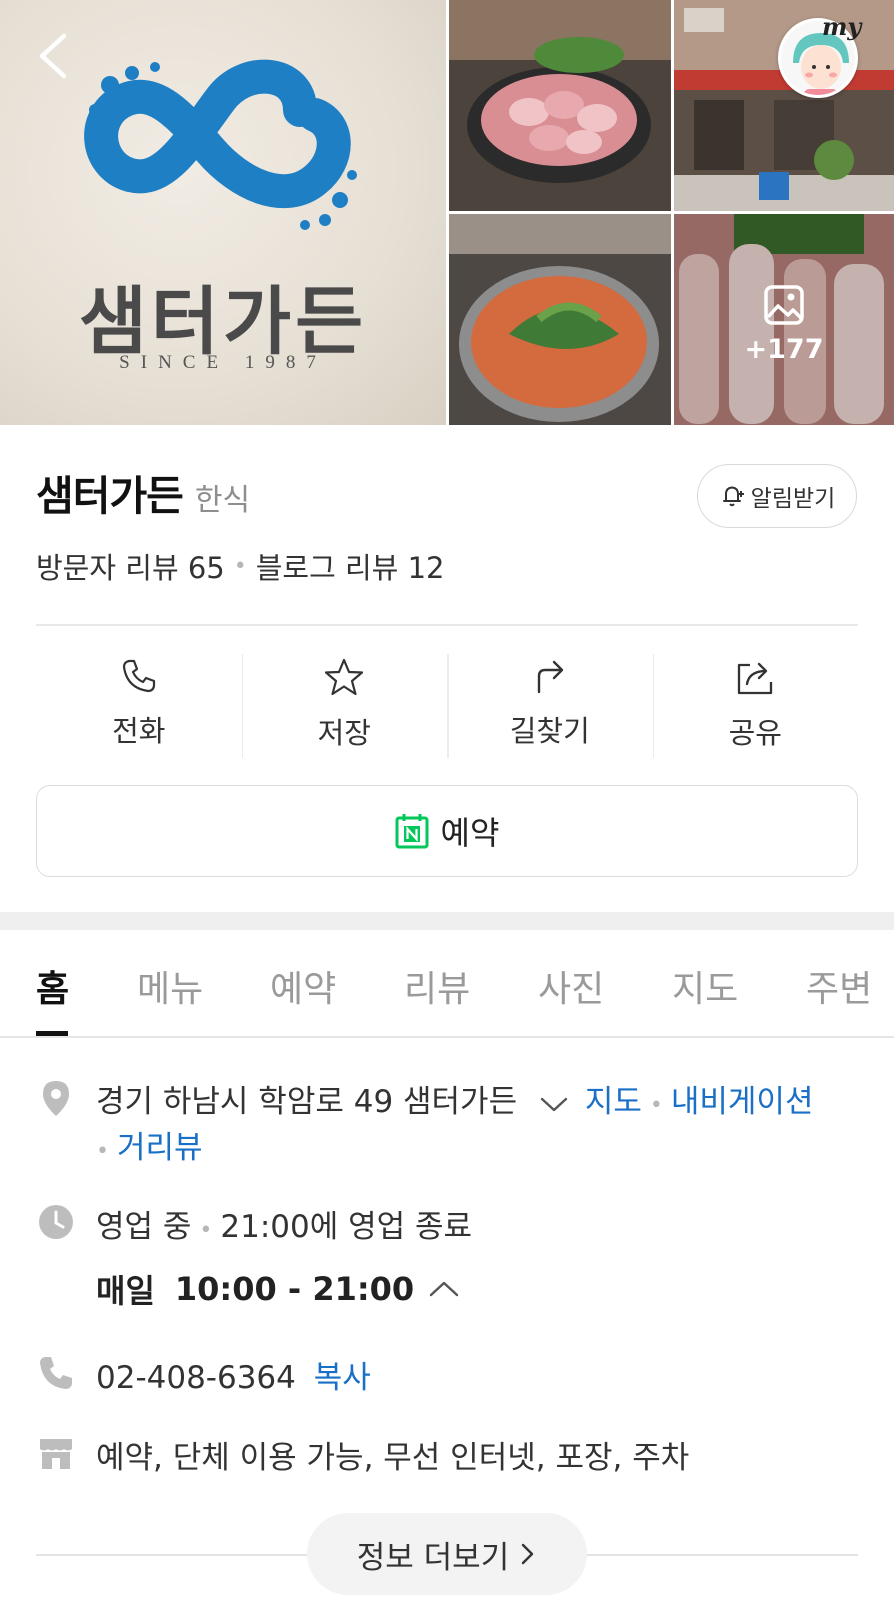 The height and width of the screenshot is (1600, 894). I want to click on open-status: 영업 중, so click(144, 1227).